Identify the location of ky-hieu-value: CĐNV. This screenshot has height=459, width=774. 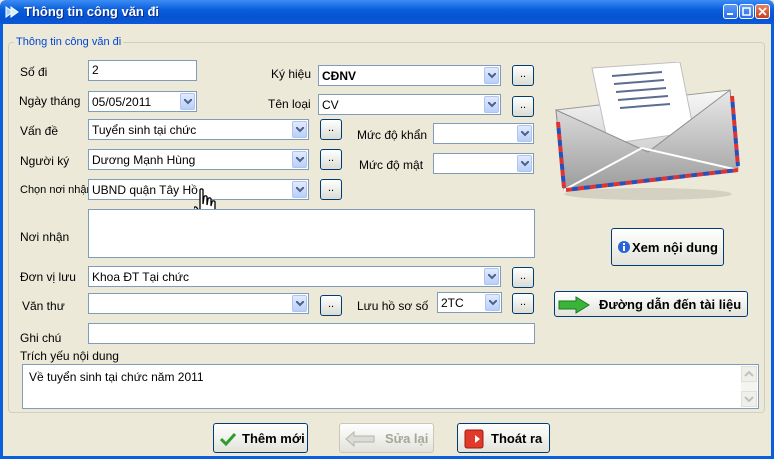
(339, 76).